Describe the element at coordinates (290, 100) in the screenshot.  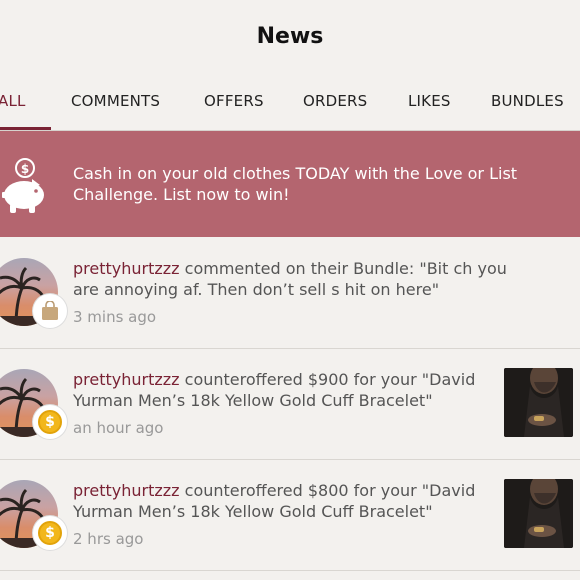
I see `tab-bar: ALL COMMENTS OFFERS ORDERS LIKES BUNDLES` at that location.